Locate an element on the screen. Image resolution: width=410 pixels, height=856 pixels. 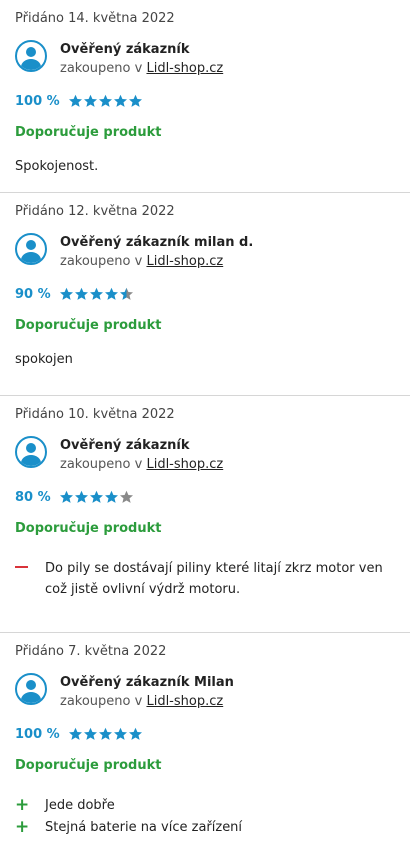
pro-text: Jede dobře is located at coordinates (80, 805).